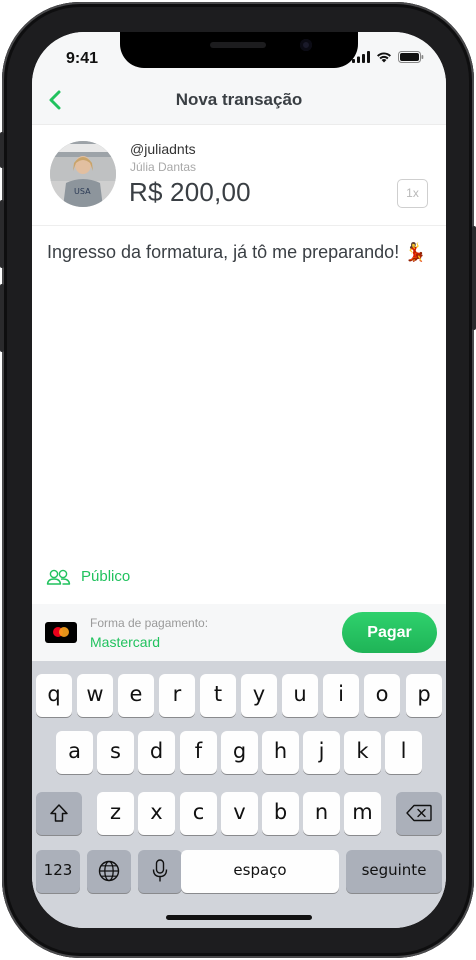 This screenshot has width=476, height=960. I want to click on space-key: espaço, so click(260, 871).